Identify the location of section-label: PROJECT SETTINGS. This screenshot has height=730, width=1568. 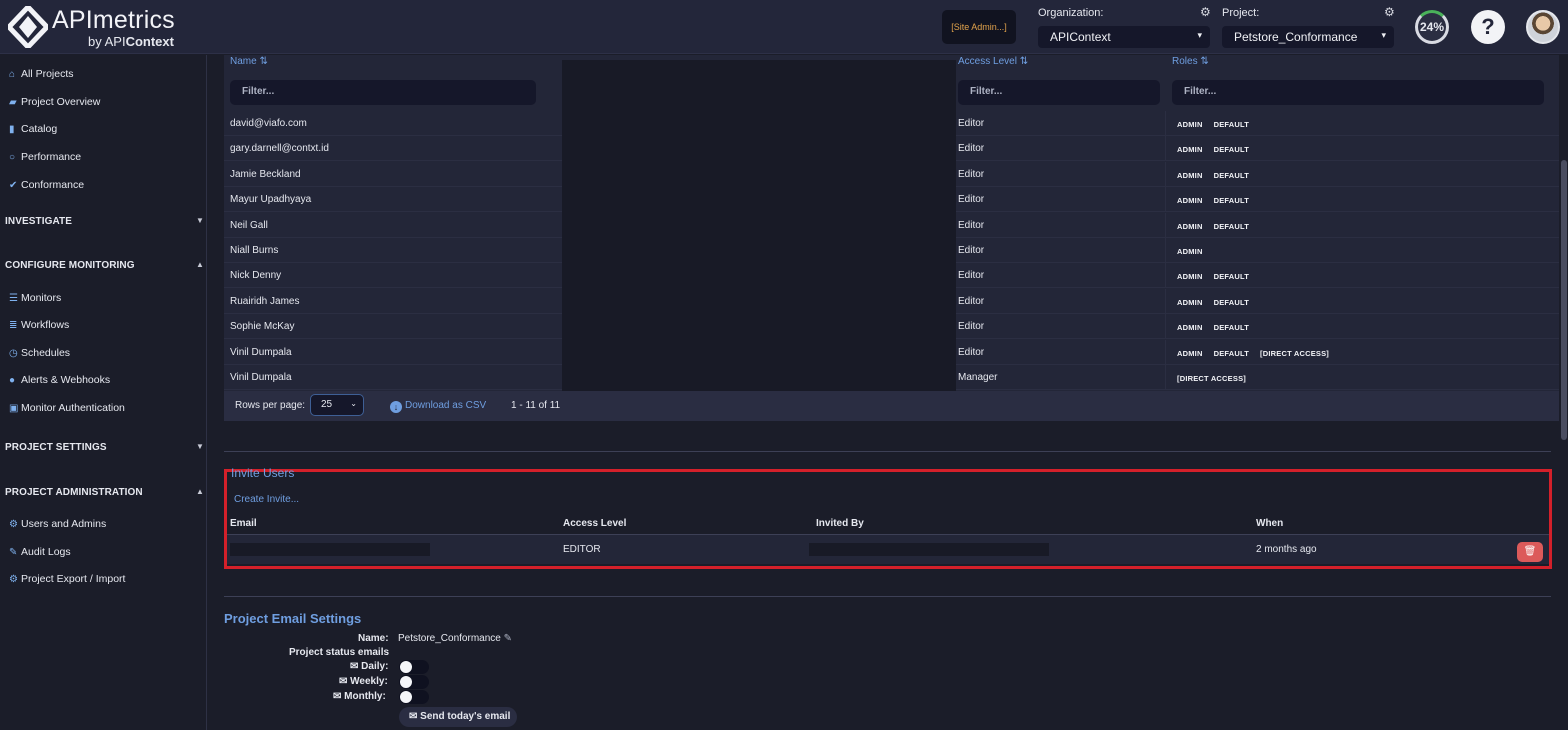
(56, 447).